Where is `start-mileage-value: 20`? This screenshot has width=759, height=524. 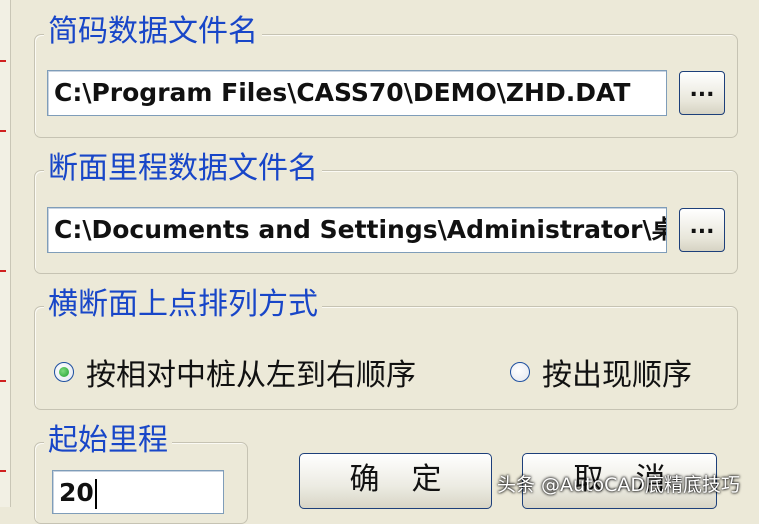 start-mileage-value: 20 is located at coordinates (76, 492).